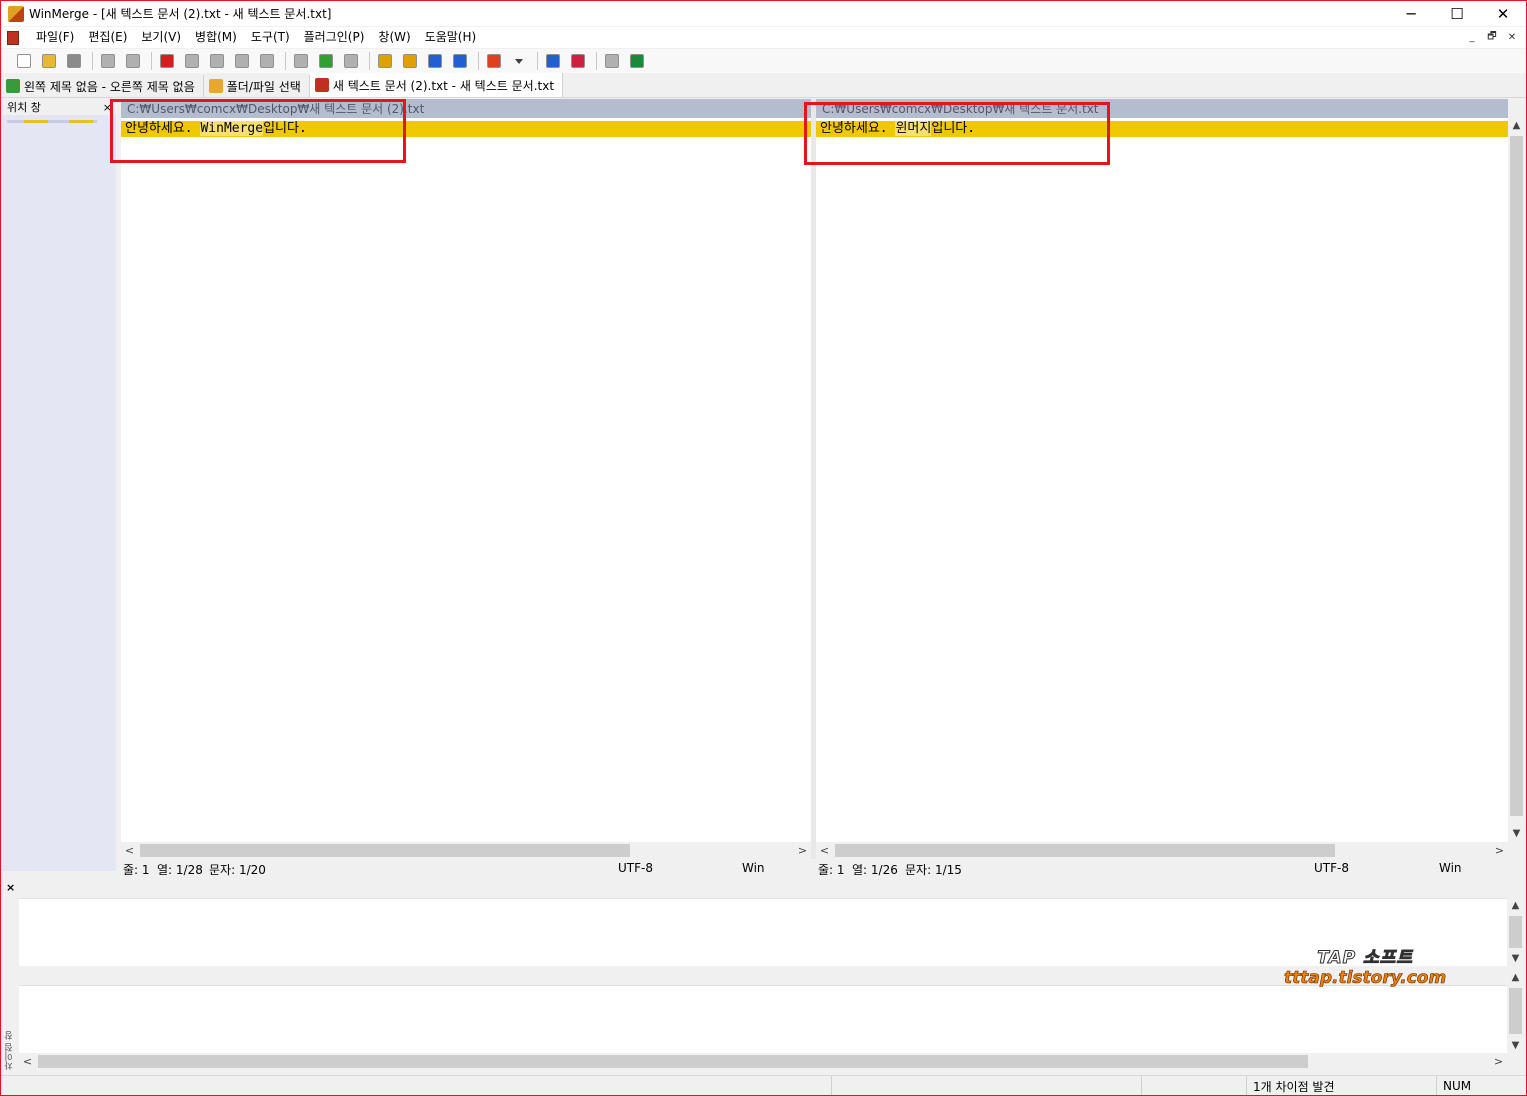 The image size is (1527, 1096). What do you see at coordinates (321, 85) in the screenshot?
I see `file-compare-icon` at bounding box center [321, 85].